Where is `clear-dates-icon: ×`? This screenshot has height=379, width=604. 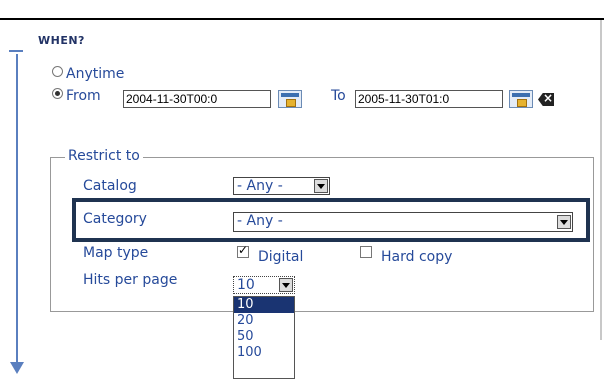 clear-dates-icon: × is located at coordinates (546, 99).